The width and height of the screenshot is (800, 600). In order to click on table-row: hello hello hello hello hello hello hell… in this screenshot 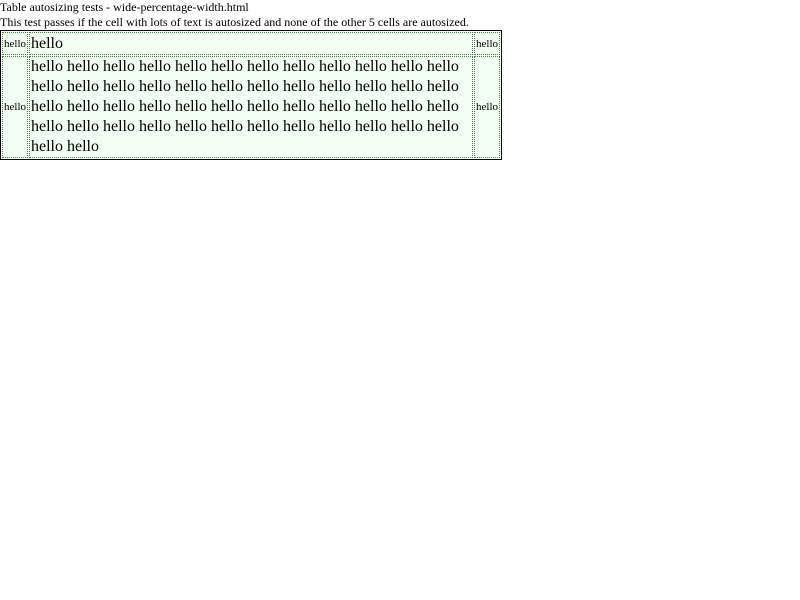, I will do `click(251, 107)`.